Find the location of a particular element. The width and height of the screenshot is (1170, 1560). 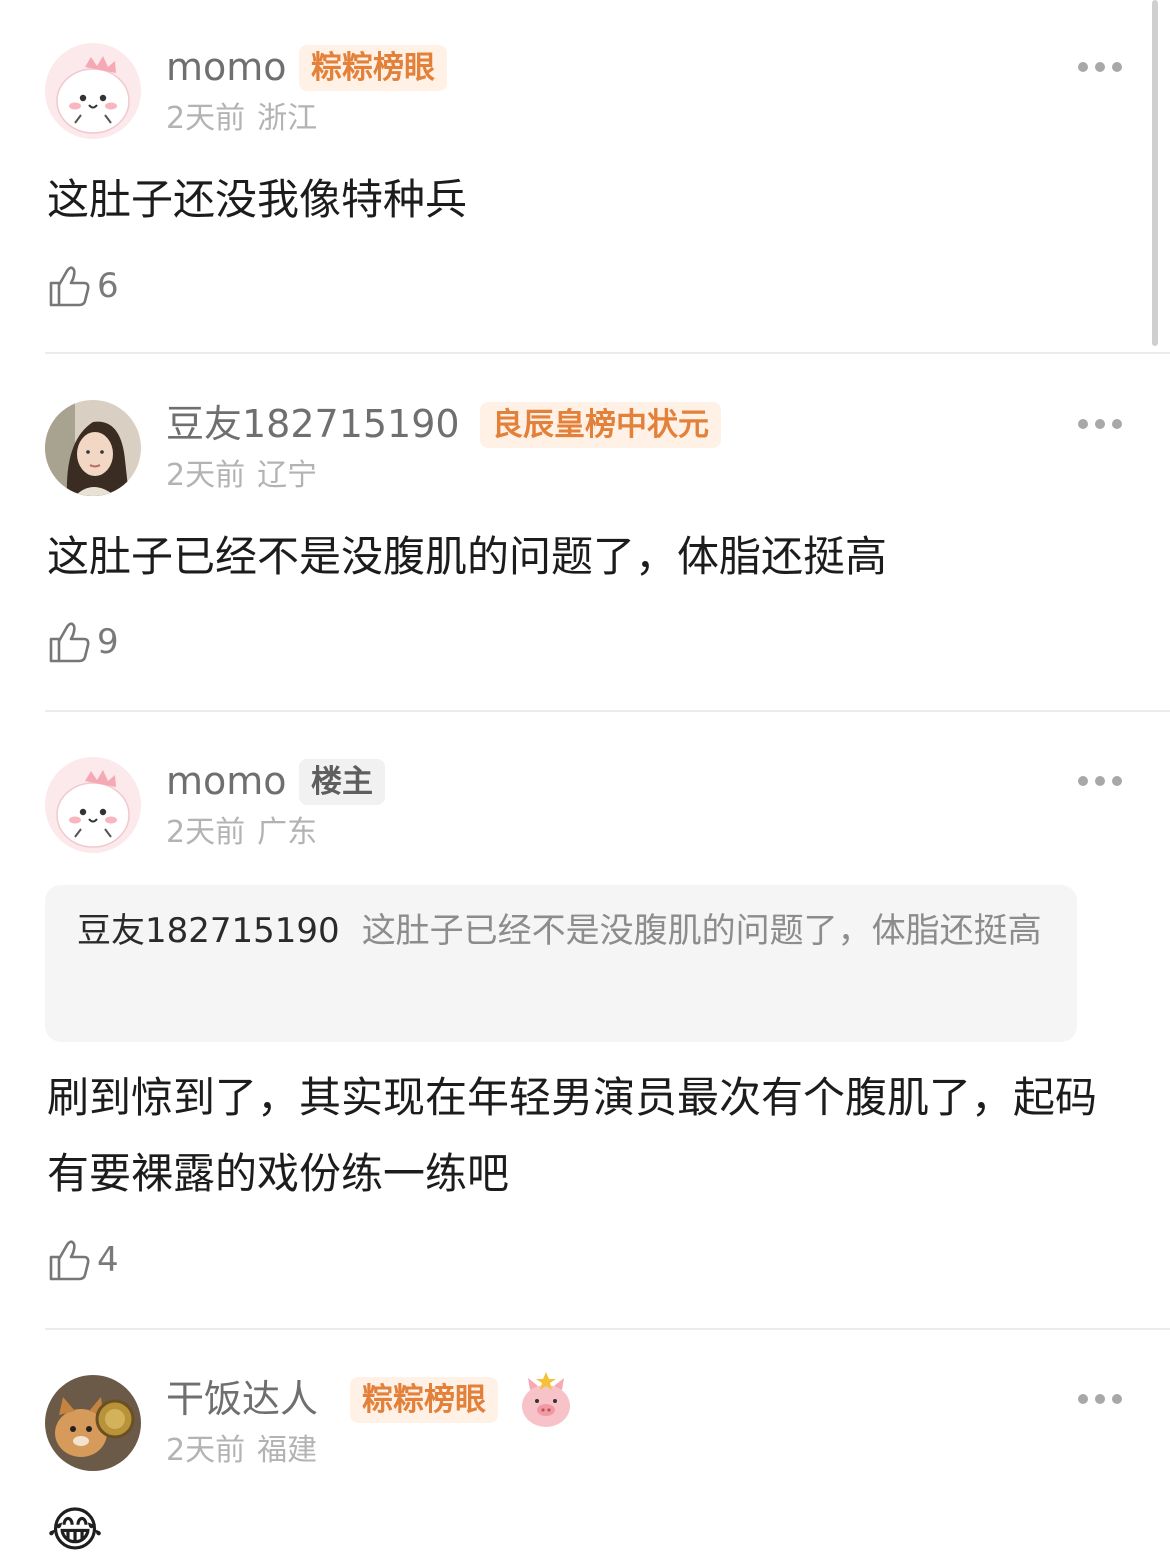

cat-photo-avatar-icon is located at coordinates (93, 1423).